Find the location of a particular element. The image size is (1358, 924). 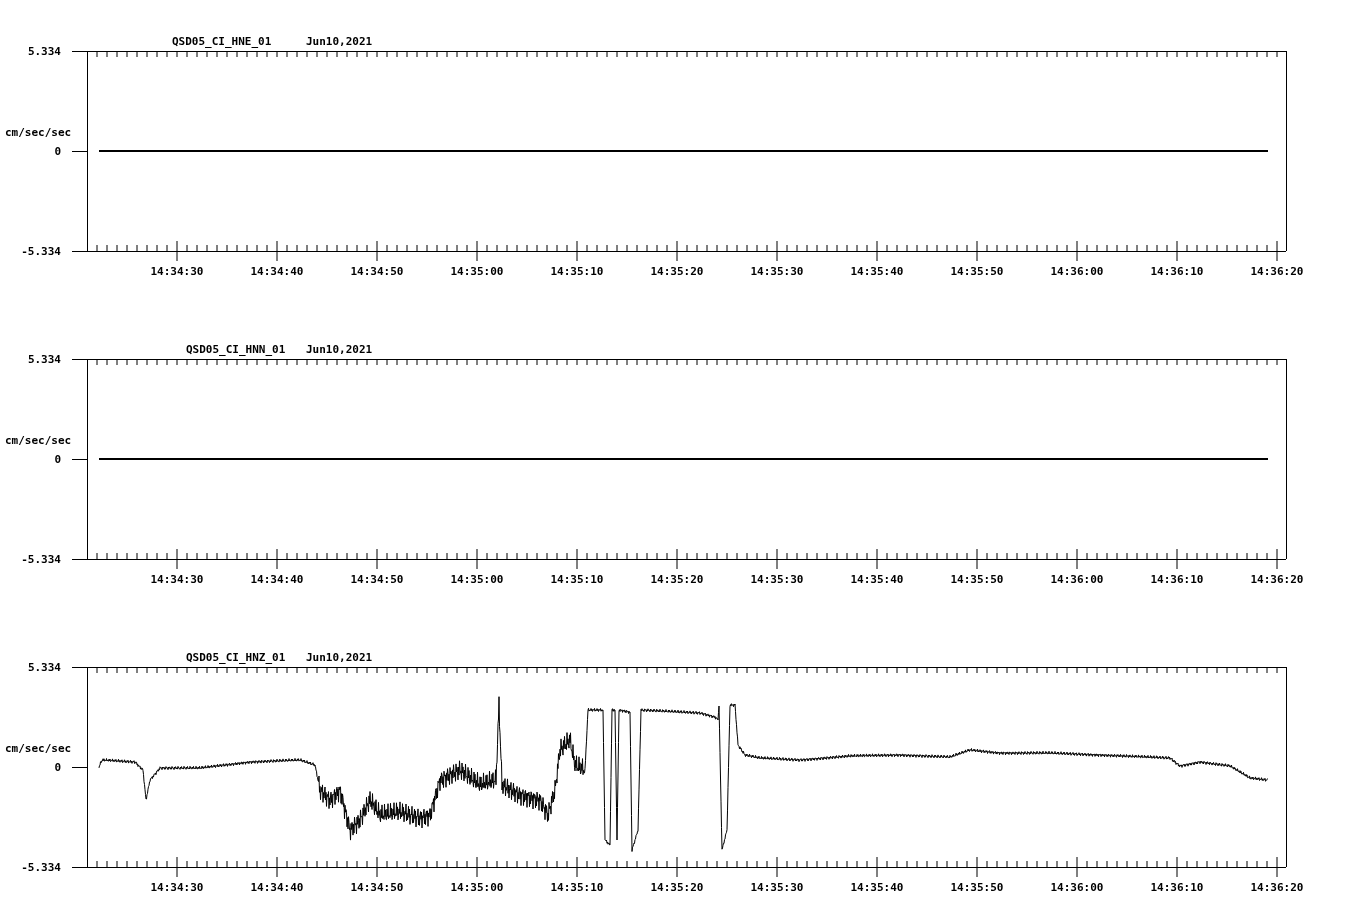

panel-title: QSD05_CI_HNZ_01 is located at coordinates (236, 657).